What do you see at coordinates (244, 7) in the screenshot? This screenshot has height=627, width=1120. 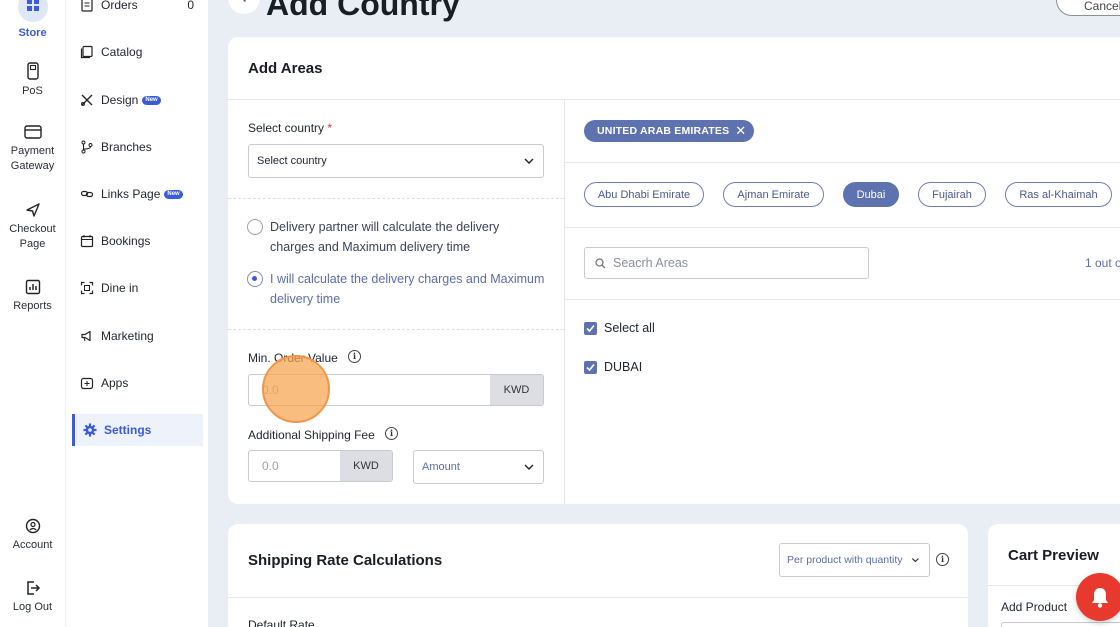 I see `back-button` at bounding box center [244, 7].